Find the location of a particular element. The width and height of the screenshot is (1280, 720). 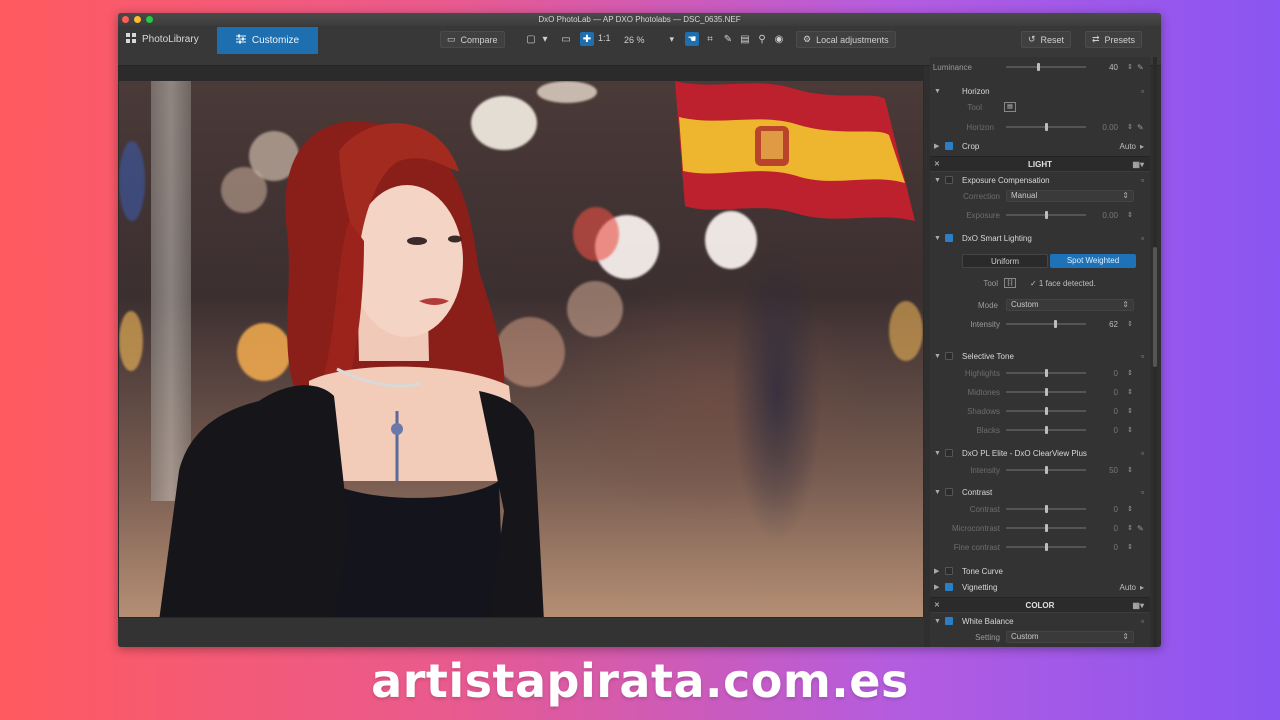

fine-contrast-value: 0 is located at coordinates (1107, 547).